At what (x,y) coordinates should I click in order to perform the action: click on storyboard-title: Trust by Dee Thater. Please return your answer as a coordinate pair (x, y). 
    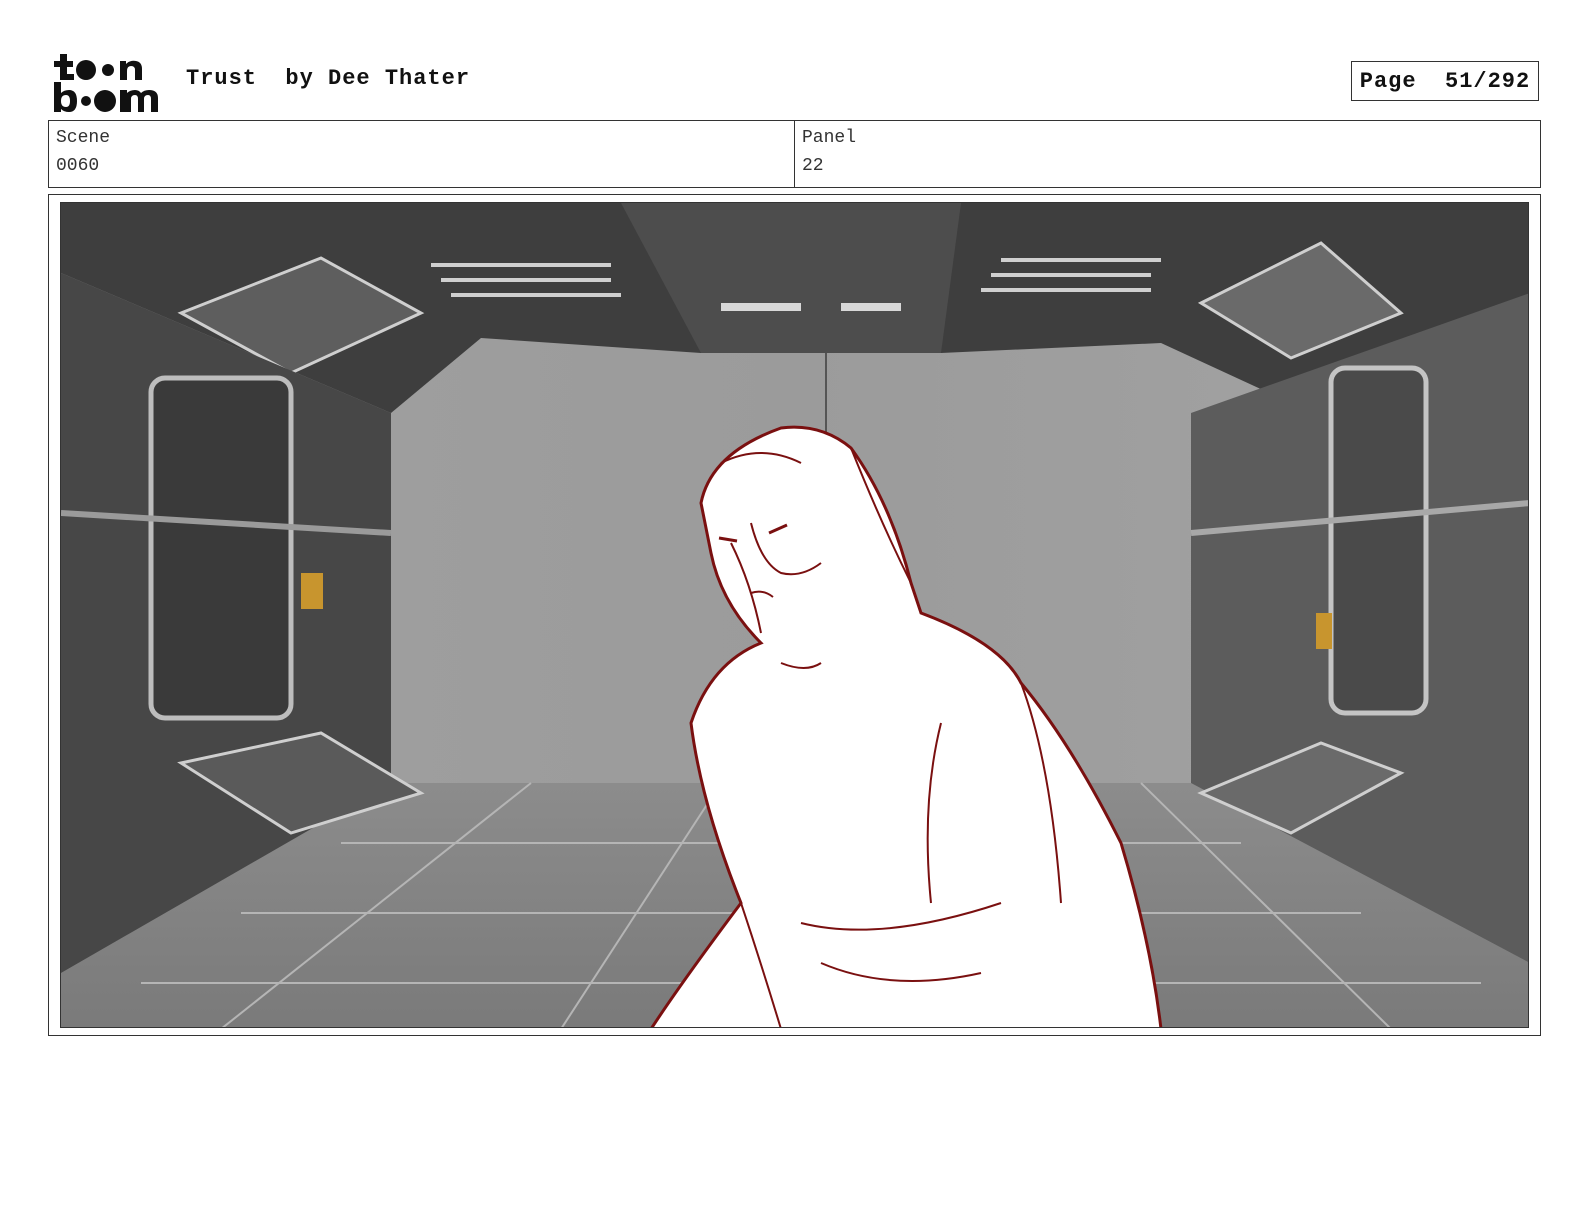
    Looking at the image, I should click on (328, 78).